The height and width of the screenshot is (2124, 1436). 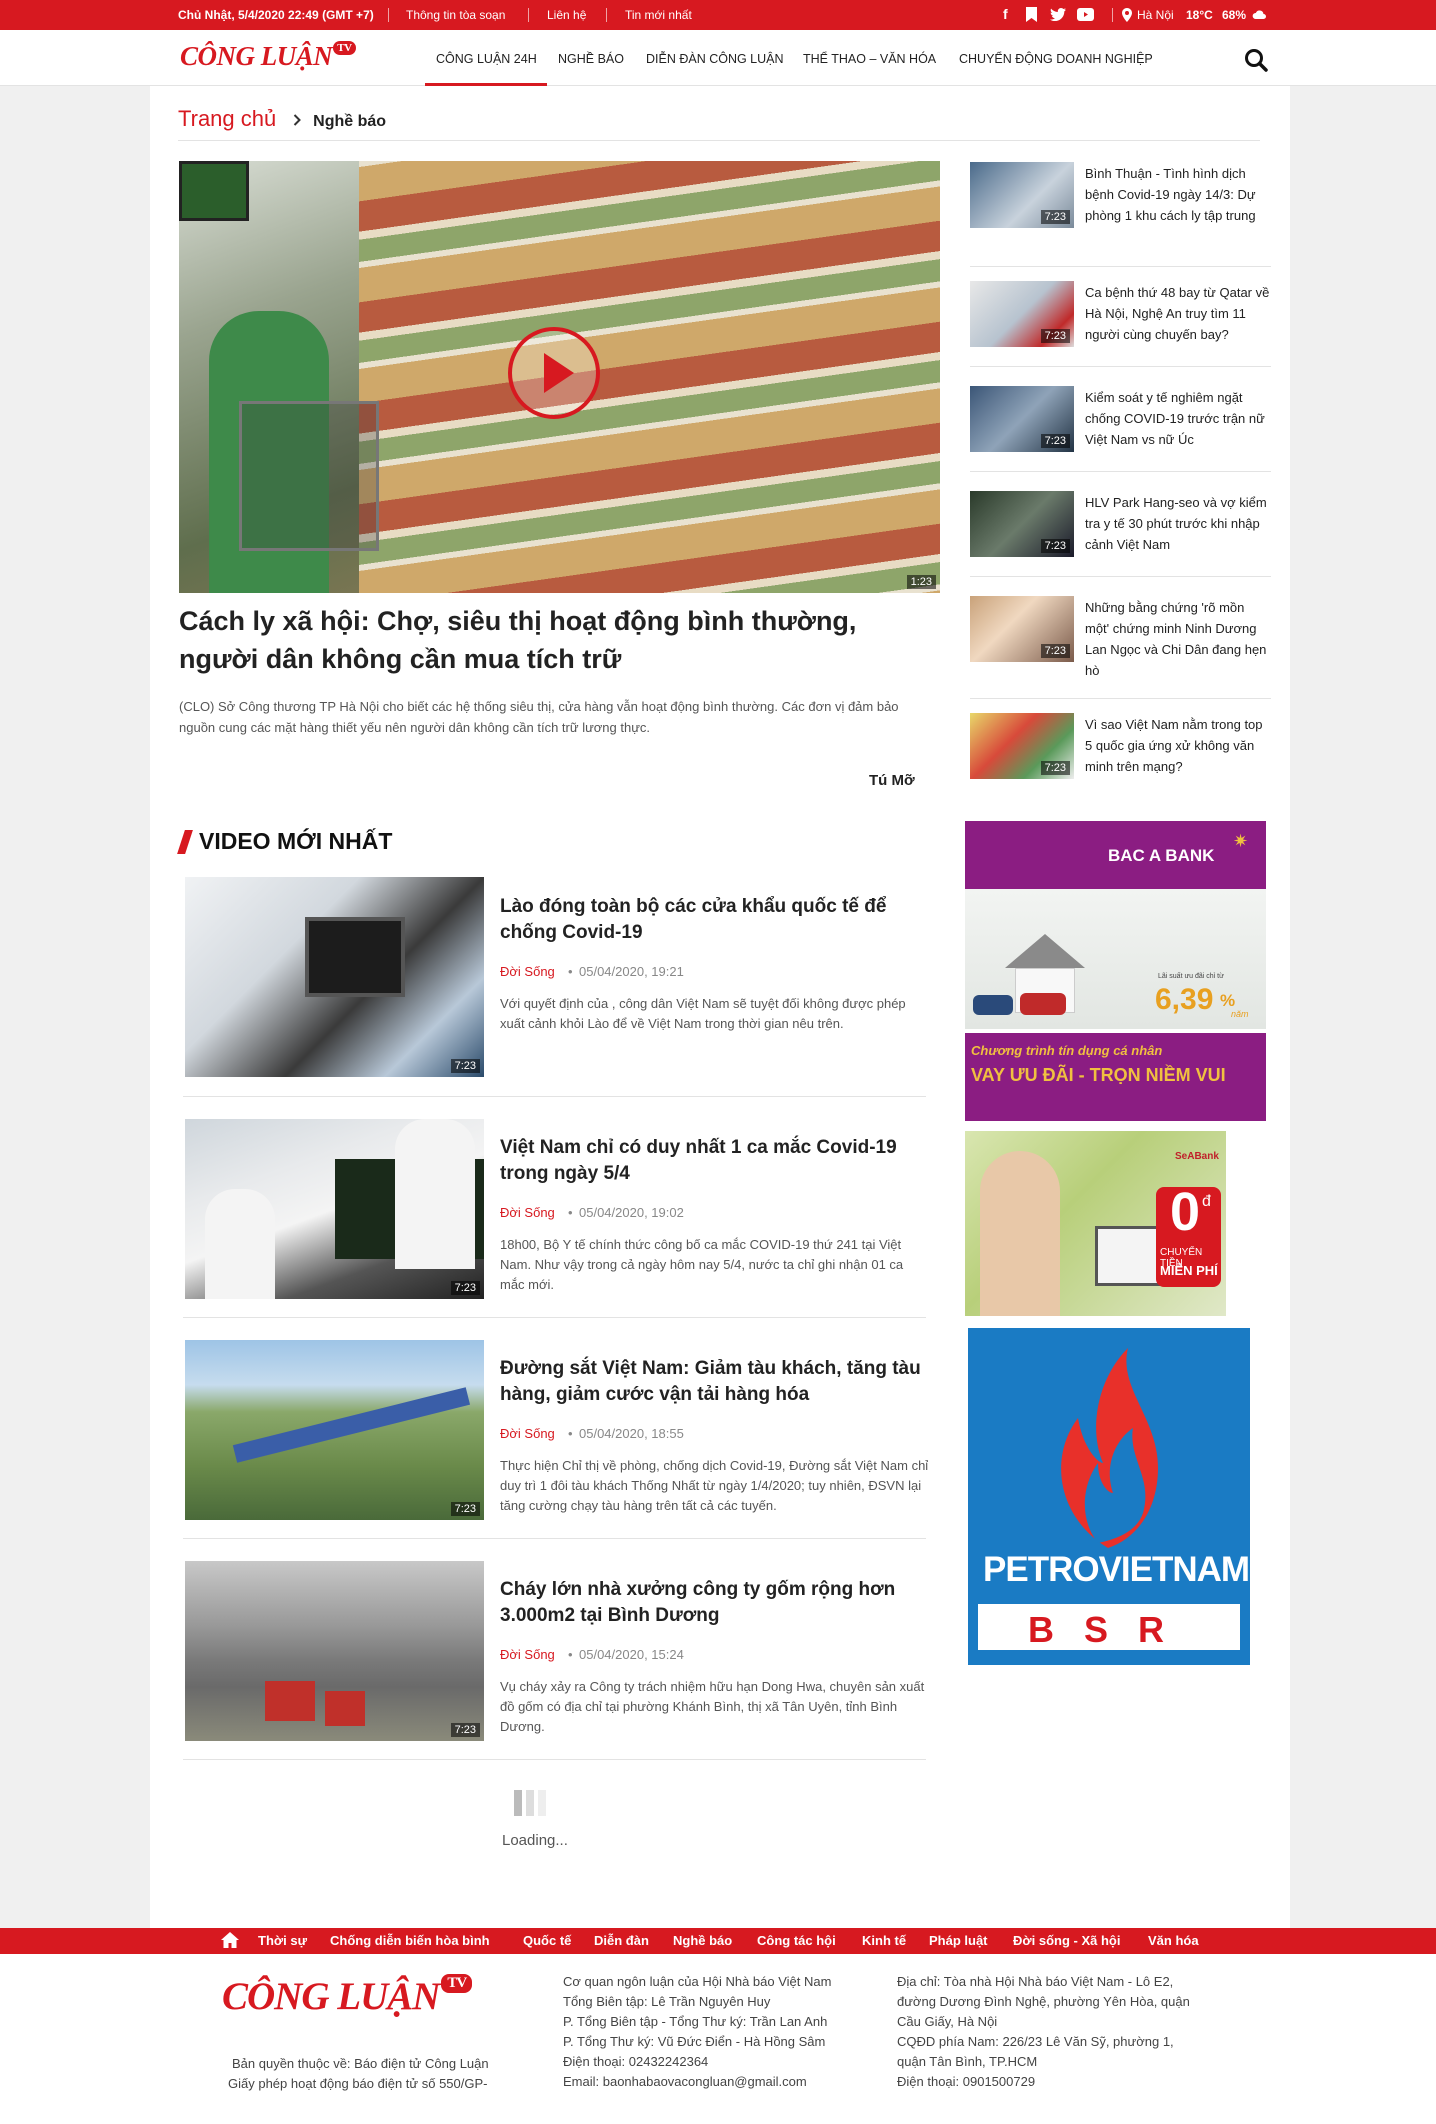 What do you see at coordinates (1240, 1014) in the screenshot?
I see `ad-bacabank-rate-suffix: năm` at bounding box center [1240, 1014].